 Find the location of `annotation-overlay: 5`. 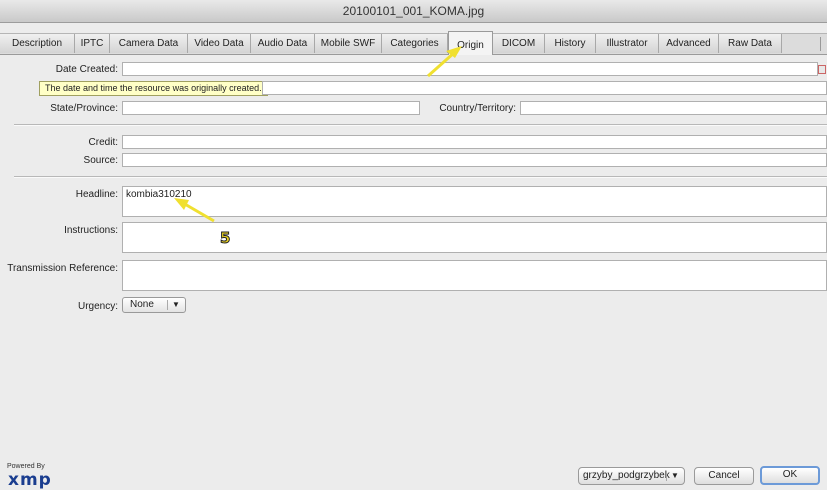

annotation-overlay: 5 is located at coordinates (318, 147).